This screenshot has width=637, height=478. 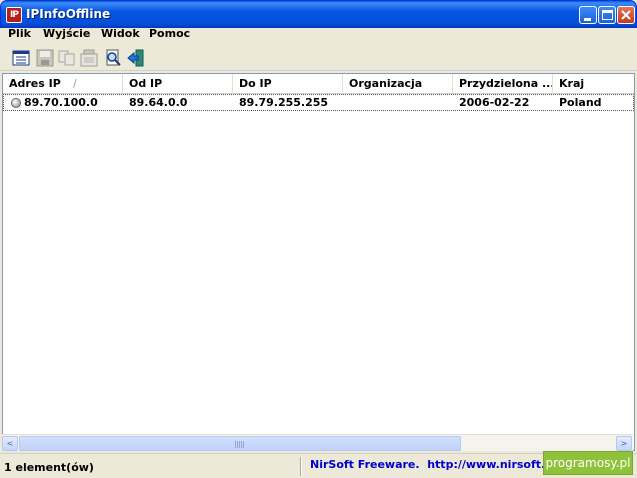 I want to click on close-icon, so click(x=626, y=15).